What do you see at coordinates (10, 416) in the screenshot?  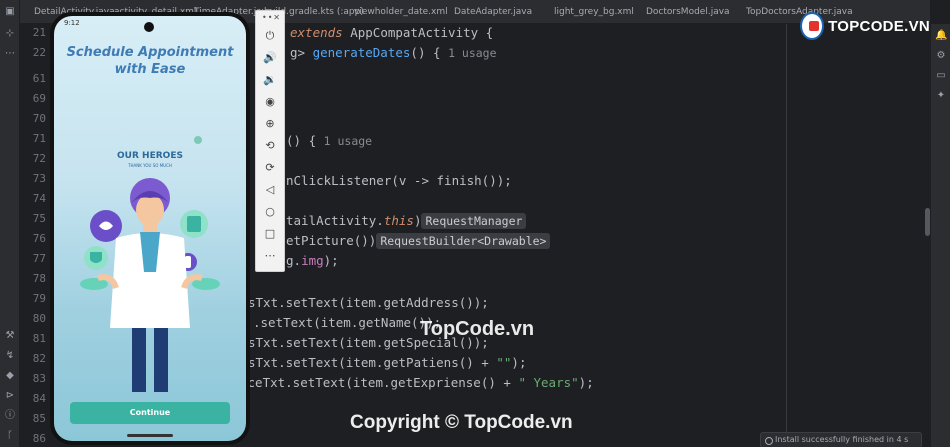 I see `problems-icon: ⓘ` at bounding box center [10, 416].